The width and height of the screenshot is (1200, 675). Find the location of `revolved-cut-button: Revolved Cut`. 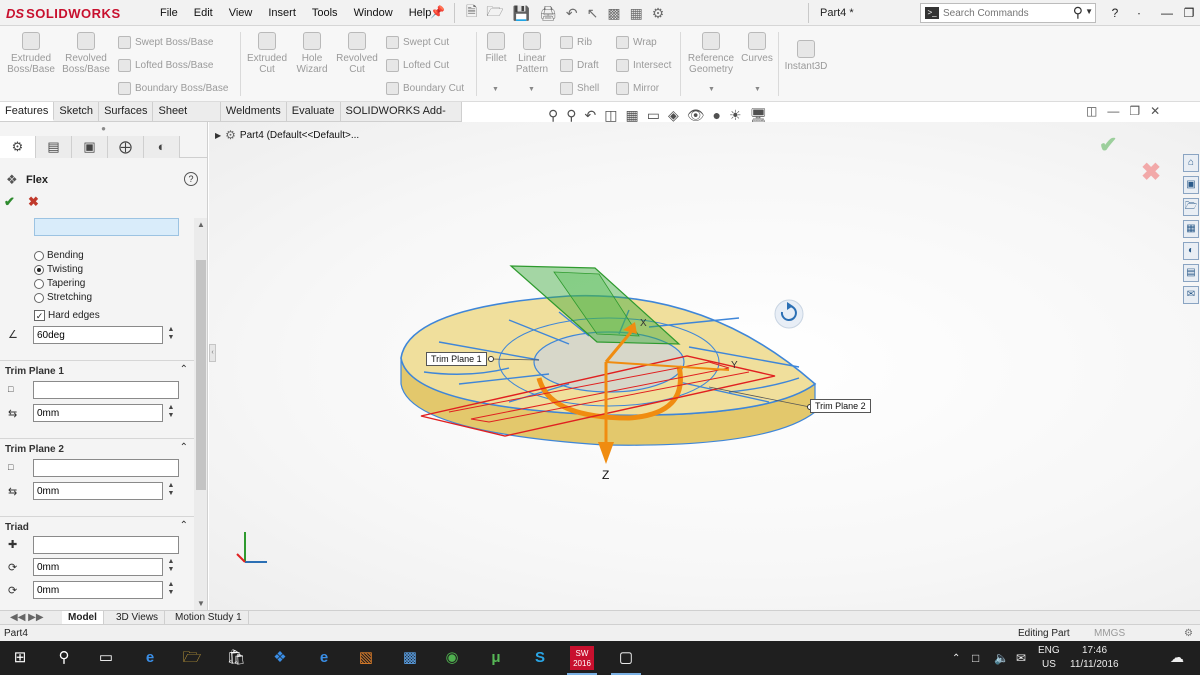

revolved-cut-button: Revolved Cut is located at coordinates (357, 53).